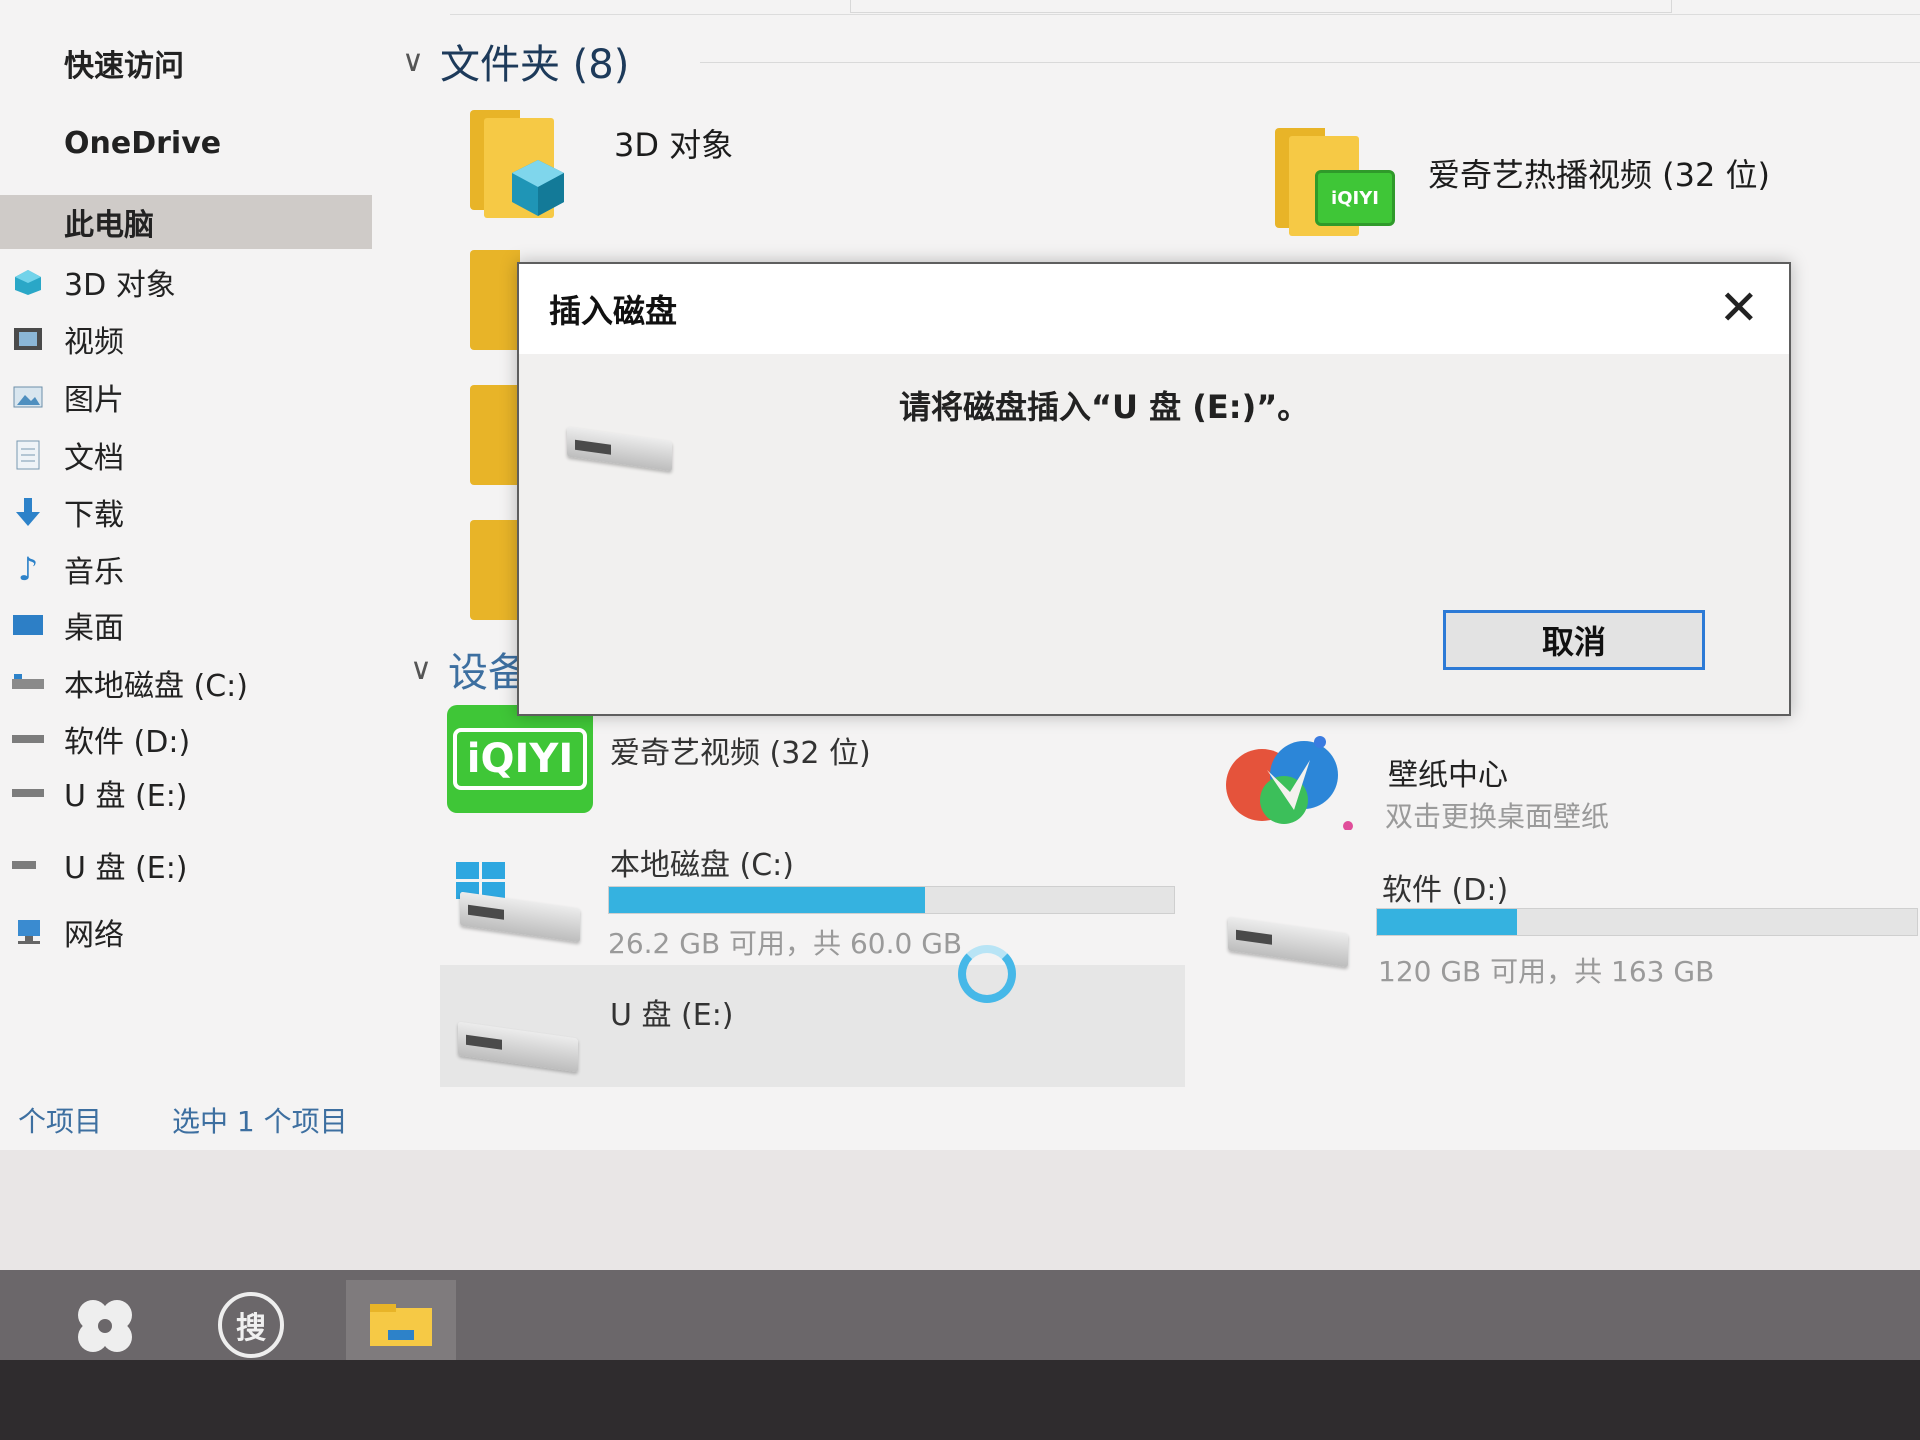 The height and width of the screenshot is (1440, 1920). Describe the element at coordinates (186, 339) in the screenshot. I see `sidebar-item-videos: 视频` at that location.